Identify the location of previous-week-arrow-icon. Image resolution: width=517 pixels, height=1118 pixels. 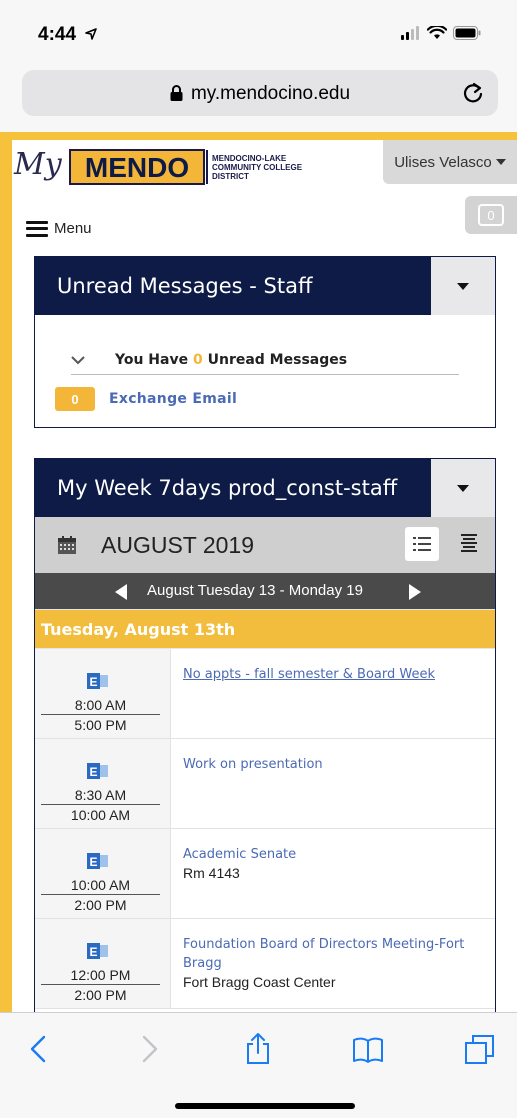
(121, 592).